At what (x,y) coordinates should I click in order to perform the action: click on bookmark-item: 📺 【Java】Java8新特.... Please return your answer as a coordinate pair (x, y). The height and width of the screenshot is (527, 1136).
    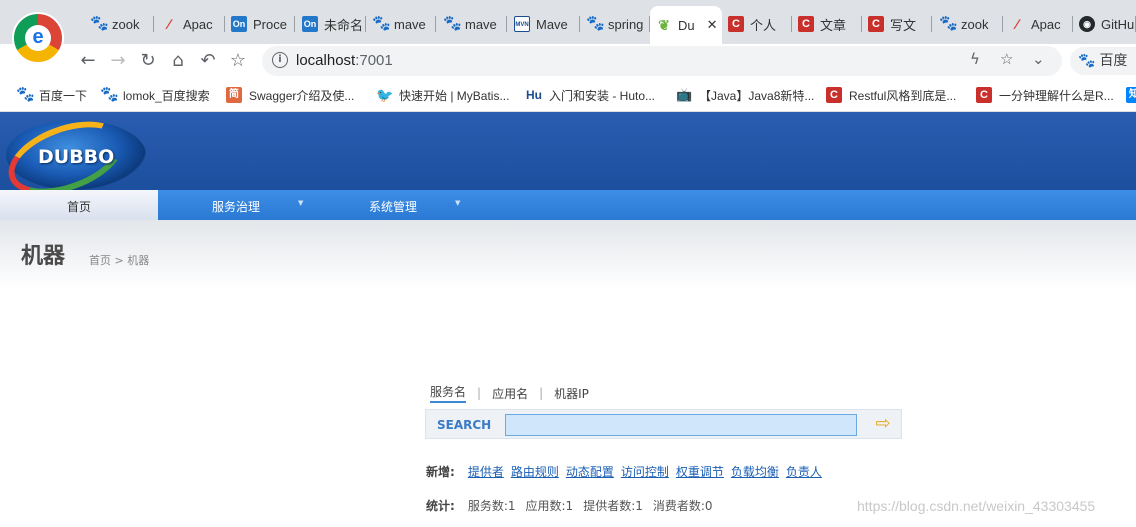
    Looking at the image, I should click on (745, 95).